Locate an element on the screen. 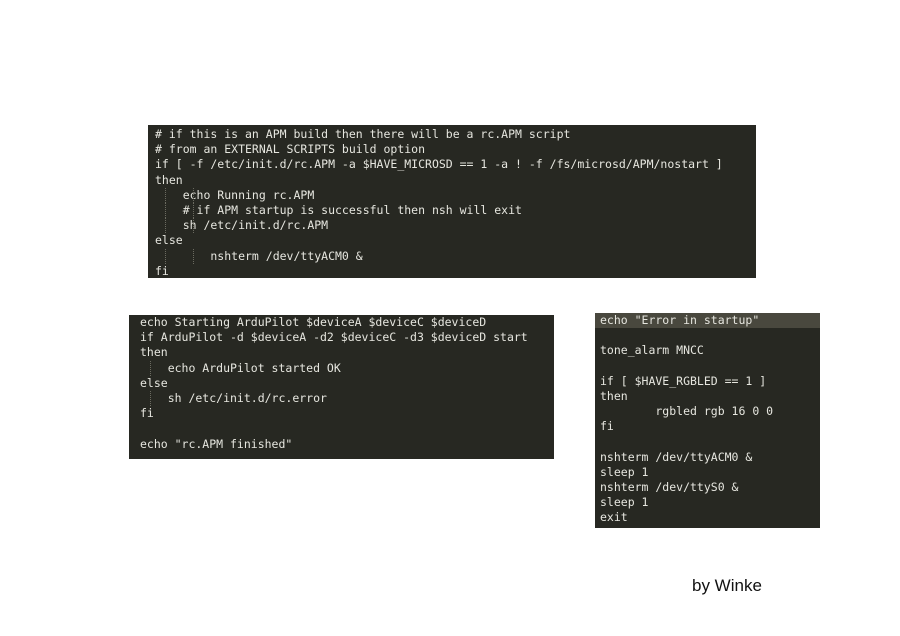 The width and height of the screenshot is (900, 636). code-line: sh /etc/init.d/rc.APM is located at coordinates (242, 226).